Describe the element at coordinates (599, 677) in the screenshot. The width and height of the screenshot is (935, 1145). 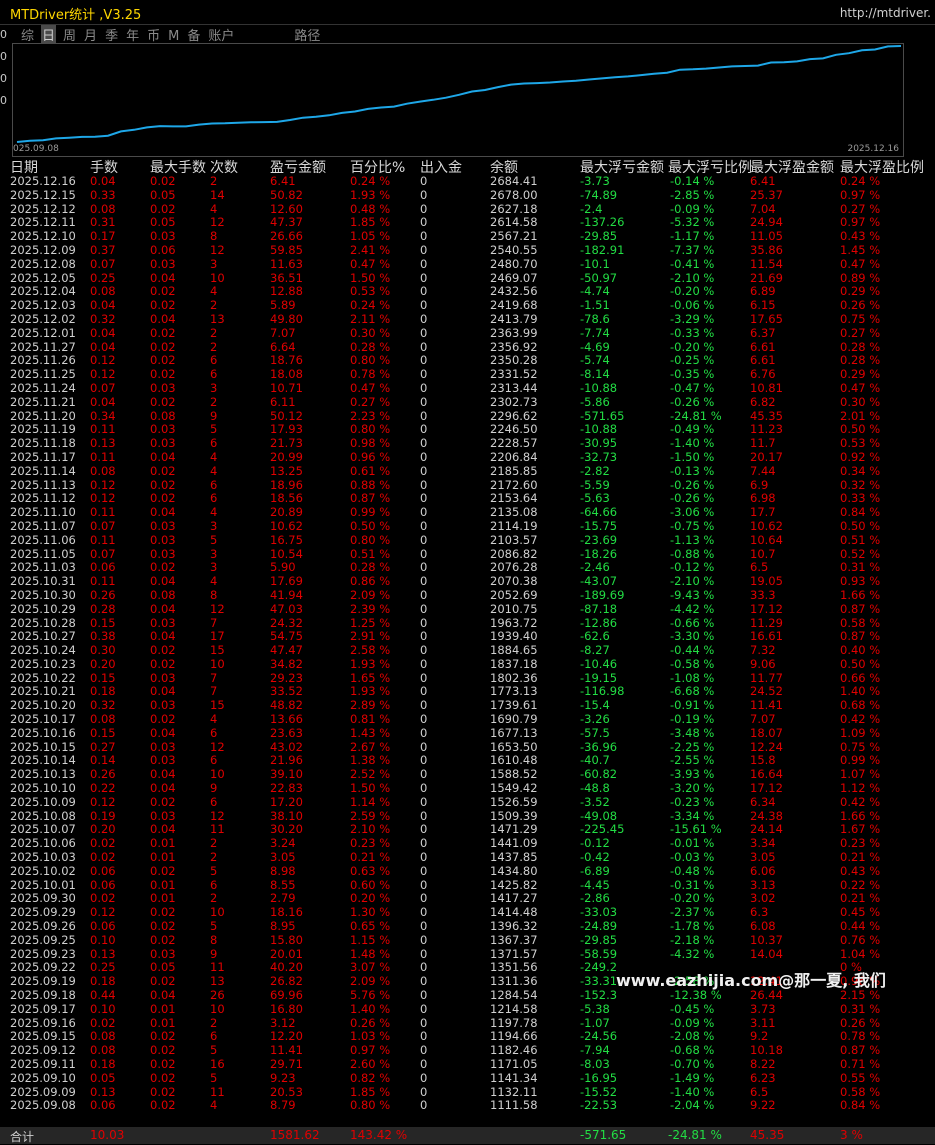
I see `table-cell: -19.15` at that location.